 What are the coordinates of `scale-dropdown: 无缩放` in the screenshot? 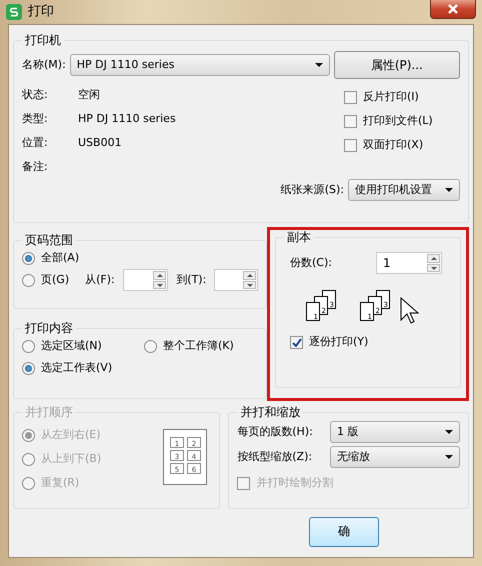 It's located at (395, 457).